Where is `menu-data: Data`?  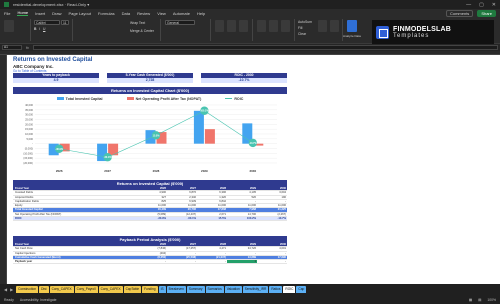 menu-data: Data is located at coordinates (126, 13).